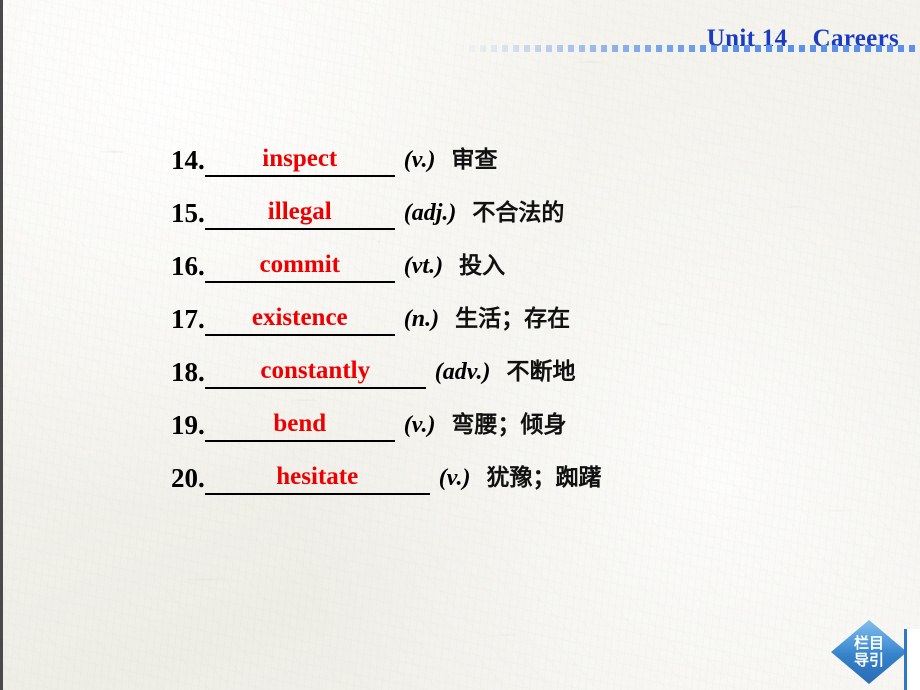 The width and height of the screenshot is (920, 690). What do you see at coordinates (188, 160) in the screenshot?
I see `vocab-row-number: 14.` at bounding box center [188, 160].